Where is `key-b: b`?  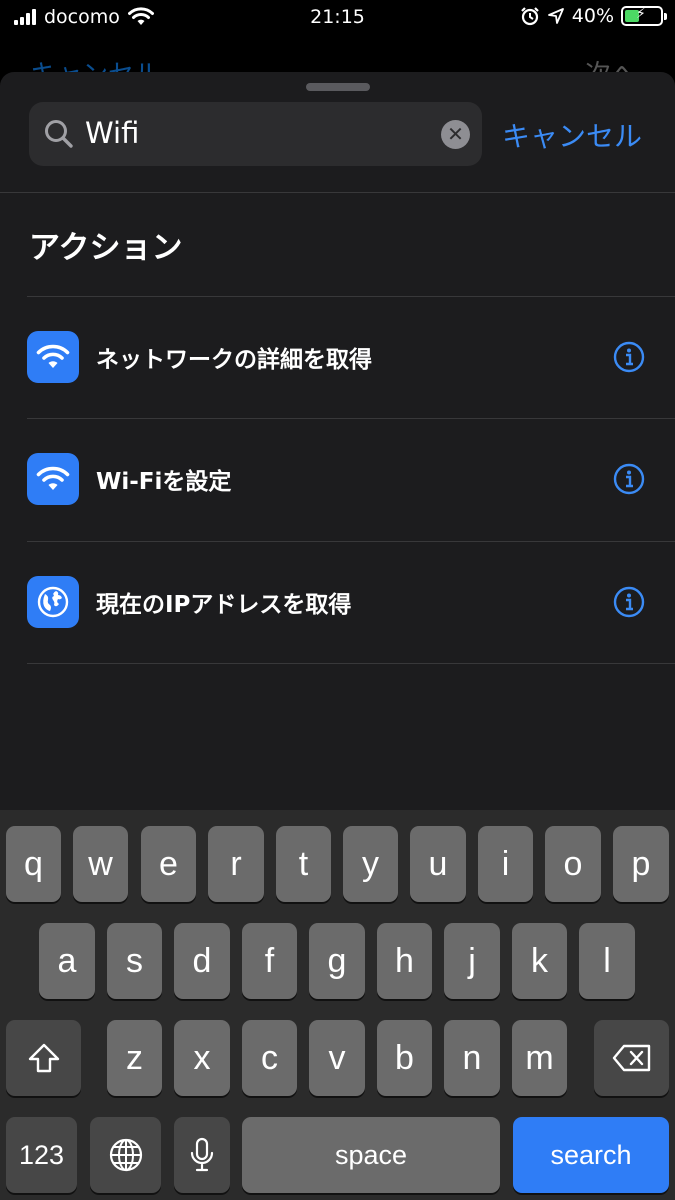 key-b: b is located at coordinates (404, 1058).